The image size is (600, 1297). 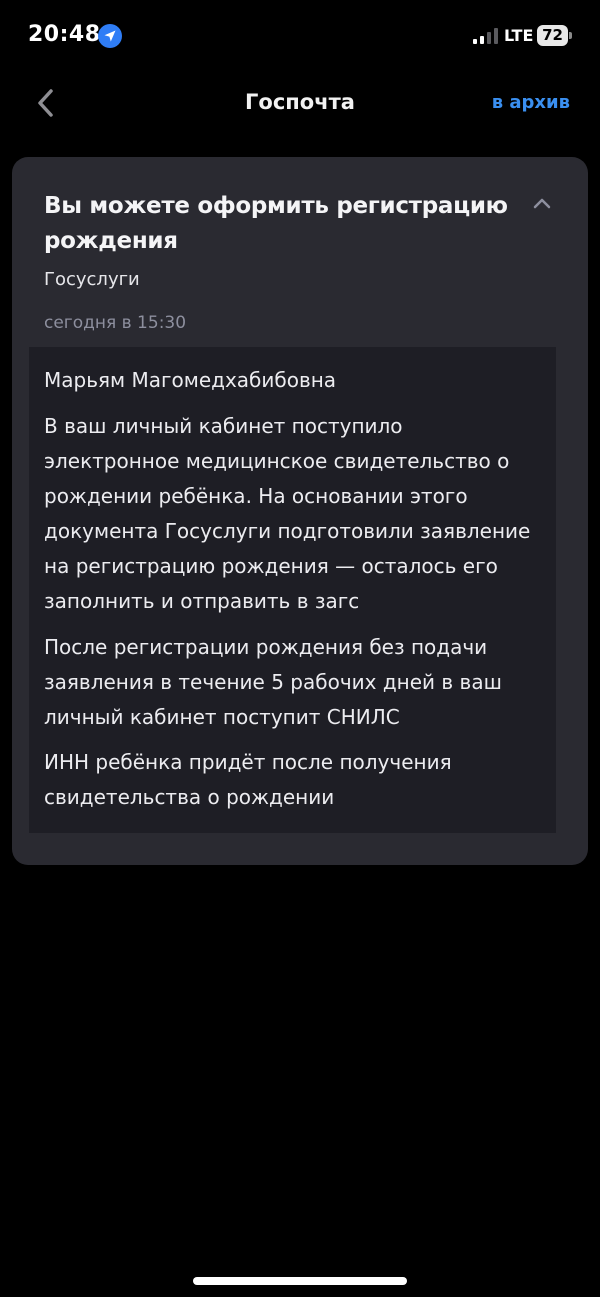 What do you see at coordinates (519, 35) in the screenshot?
I see `network-type-label: LTE` at bounding box center [519, 35].